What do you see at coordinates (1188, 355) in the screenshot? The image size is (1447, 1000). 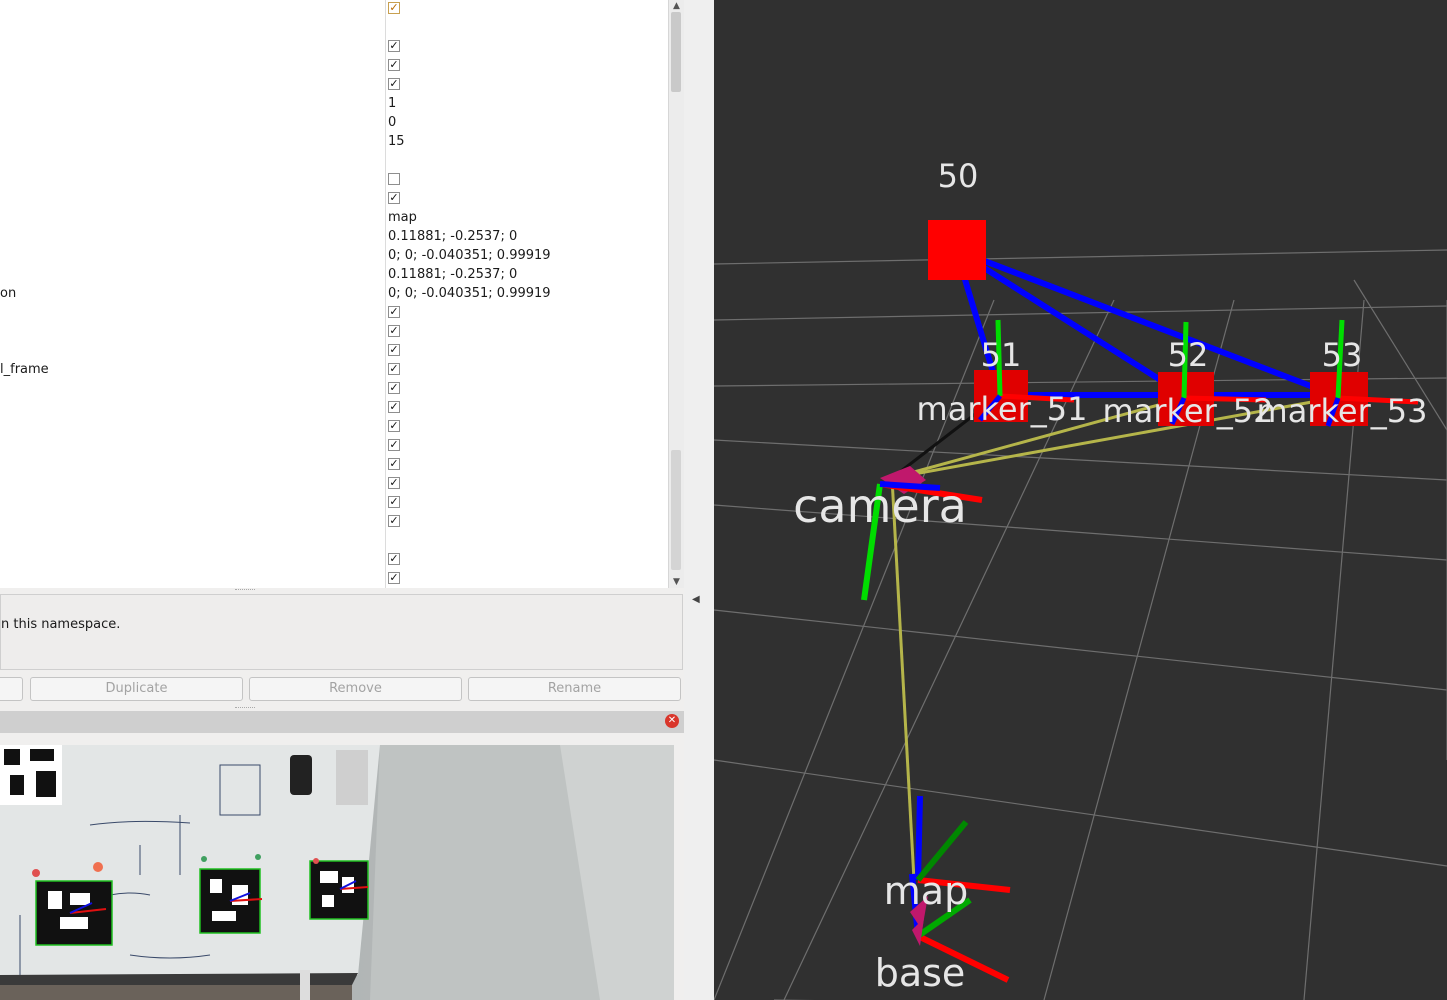 I see `label-52: 52` at bounding box center [1188, 355].